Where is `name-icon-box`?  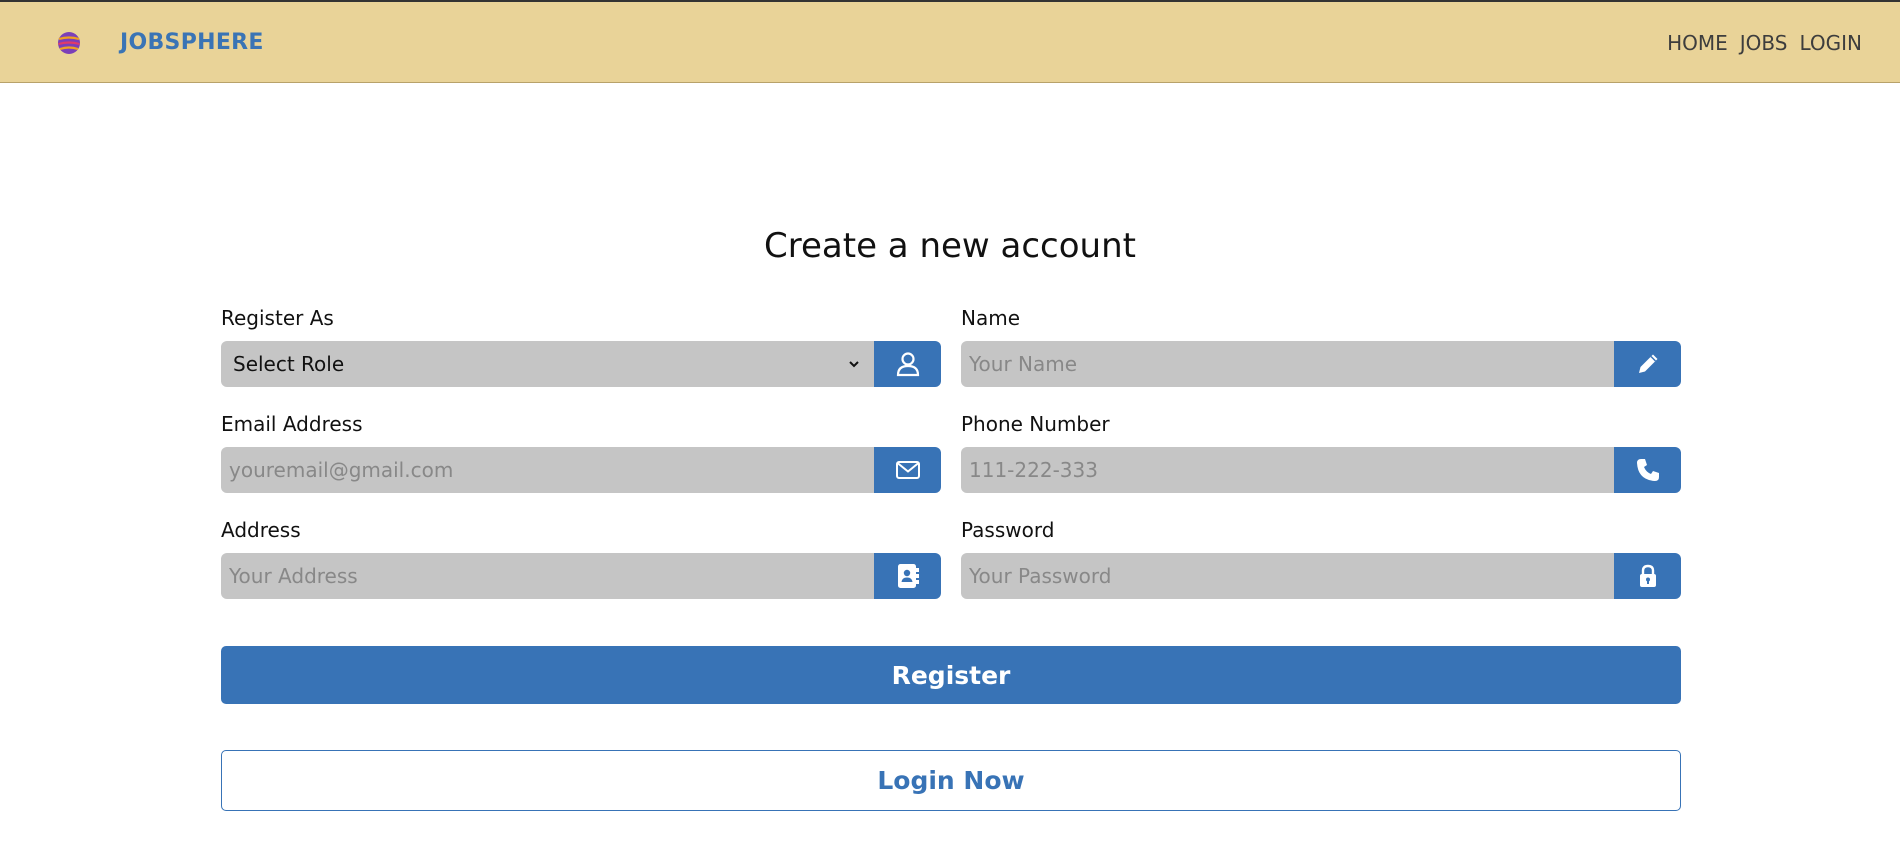 name-icon-box is located at coordinates (1647, 364).